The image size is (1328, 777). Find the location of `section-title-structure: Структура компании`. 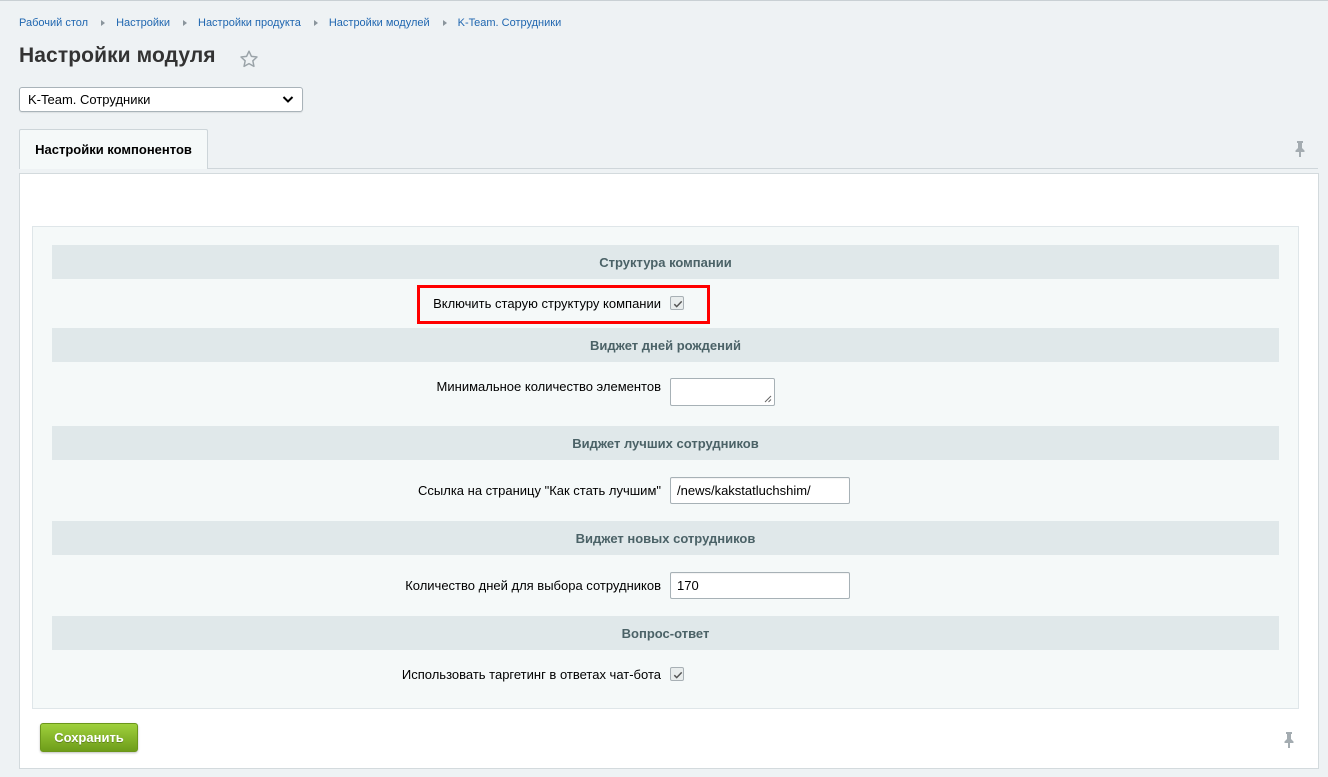

section-title-structure: Структура компании is located at coordinates (665, 262).